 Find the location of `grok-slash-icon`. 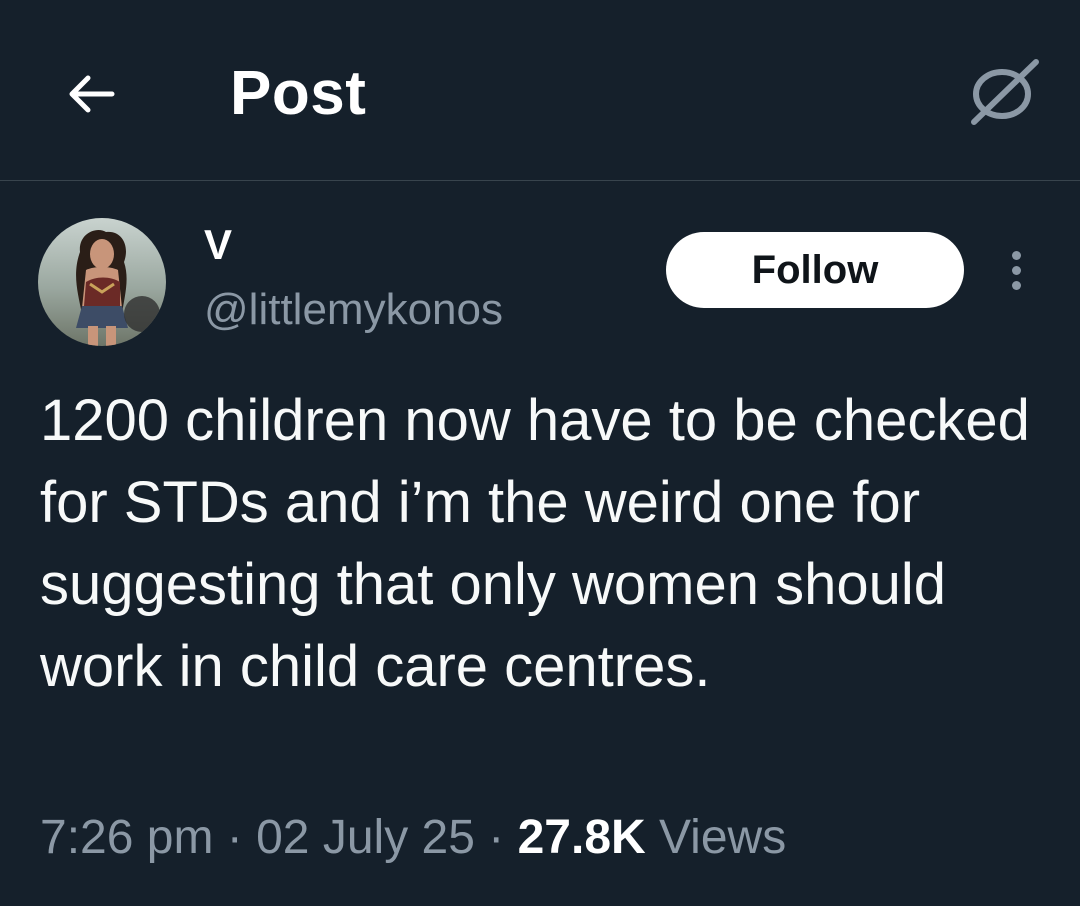

grok-slash-icon is located at coordinates (1005, 92).